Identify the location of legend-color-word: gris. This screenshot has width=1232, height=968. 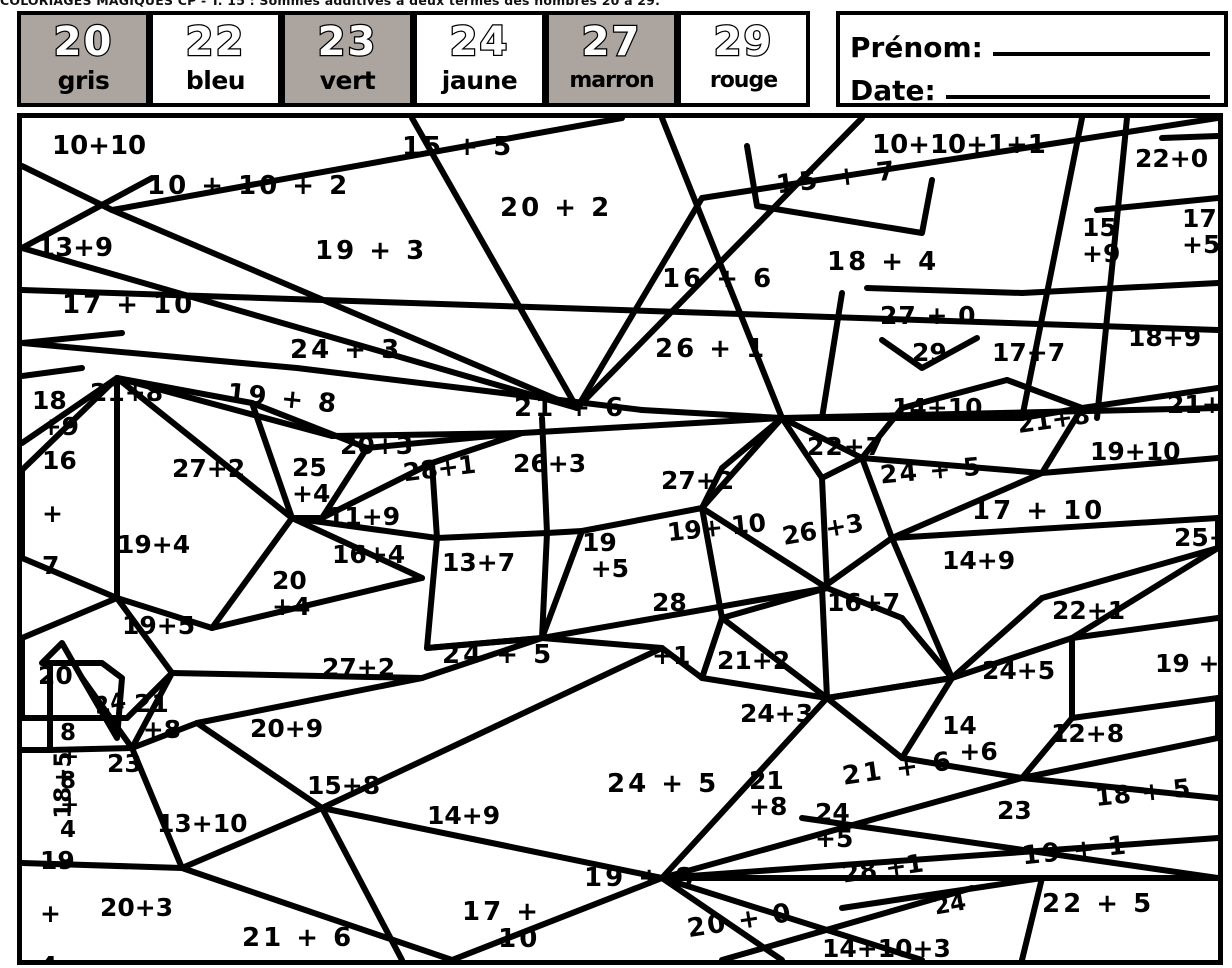
(83, 80).